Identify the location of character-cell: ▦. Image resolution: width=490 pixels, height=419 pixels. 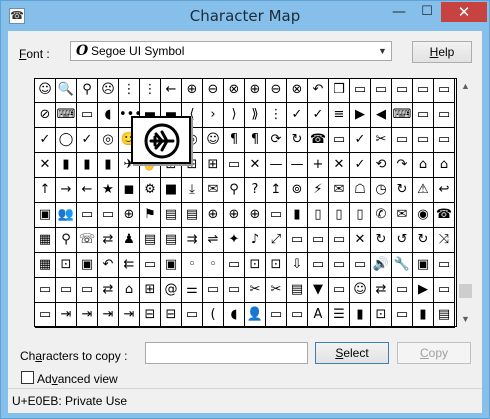
(45, 265).